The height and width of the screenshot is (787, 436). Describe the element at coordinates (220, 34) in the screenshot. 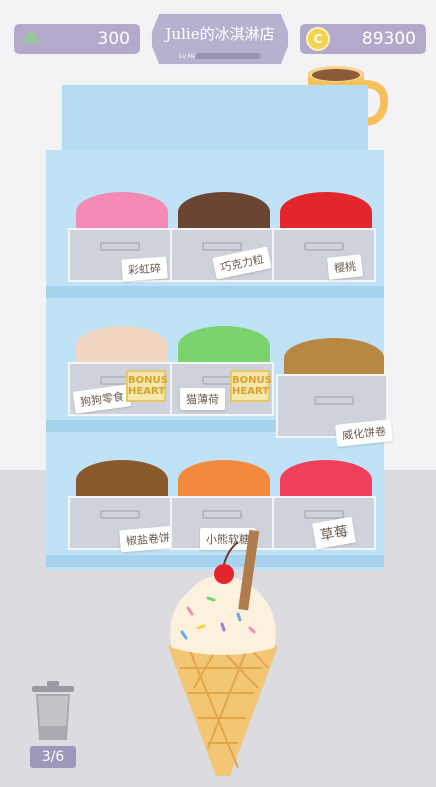

I see `shop-title: Julie的冰淇淋店` at that location.